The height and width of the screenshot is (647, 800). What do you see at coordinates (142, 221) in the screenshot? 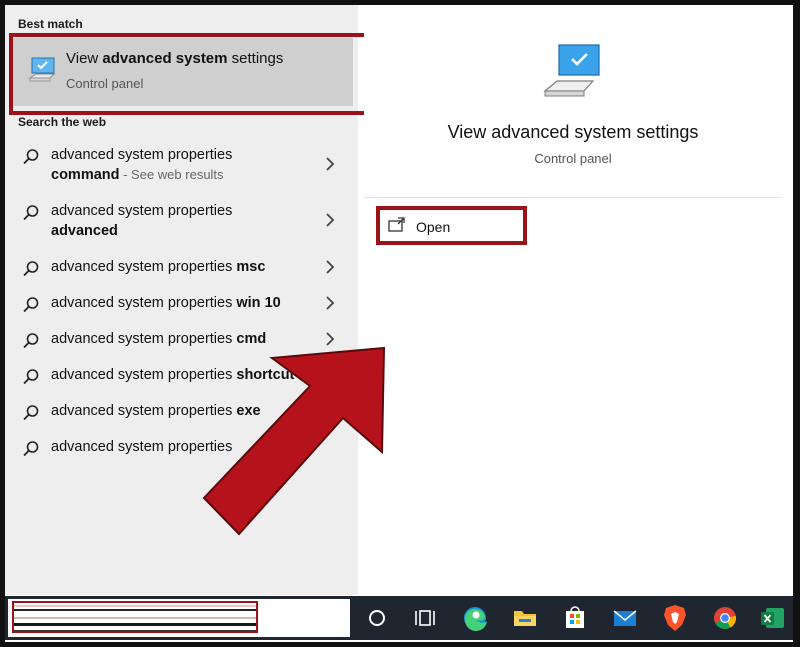
I see `web-result-label: advanced system properties advanced` at bounding box center [142, 221].